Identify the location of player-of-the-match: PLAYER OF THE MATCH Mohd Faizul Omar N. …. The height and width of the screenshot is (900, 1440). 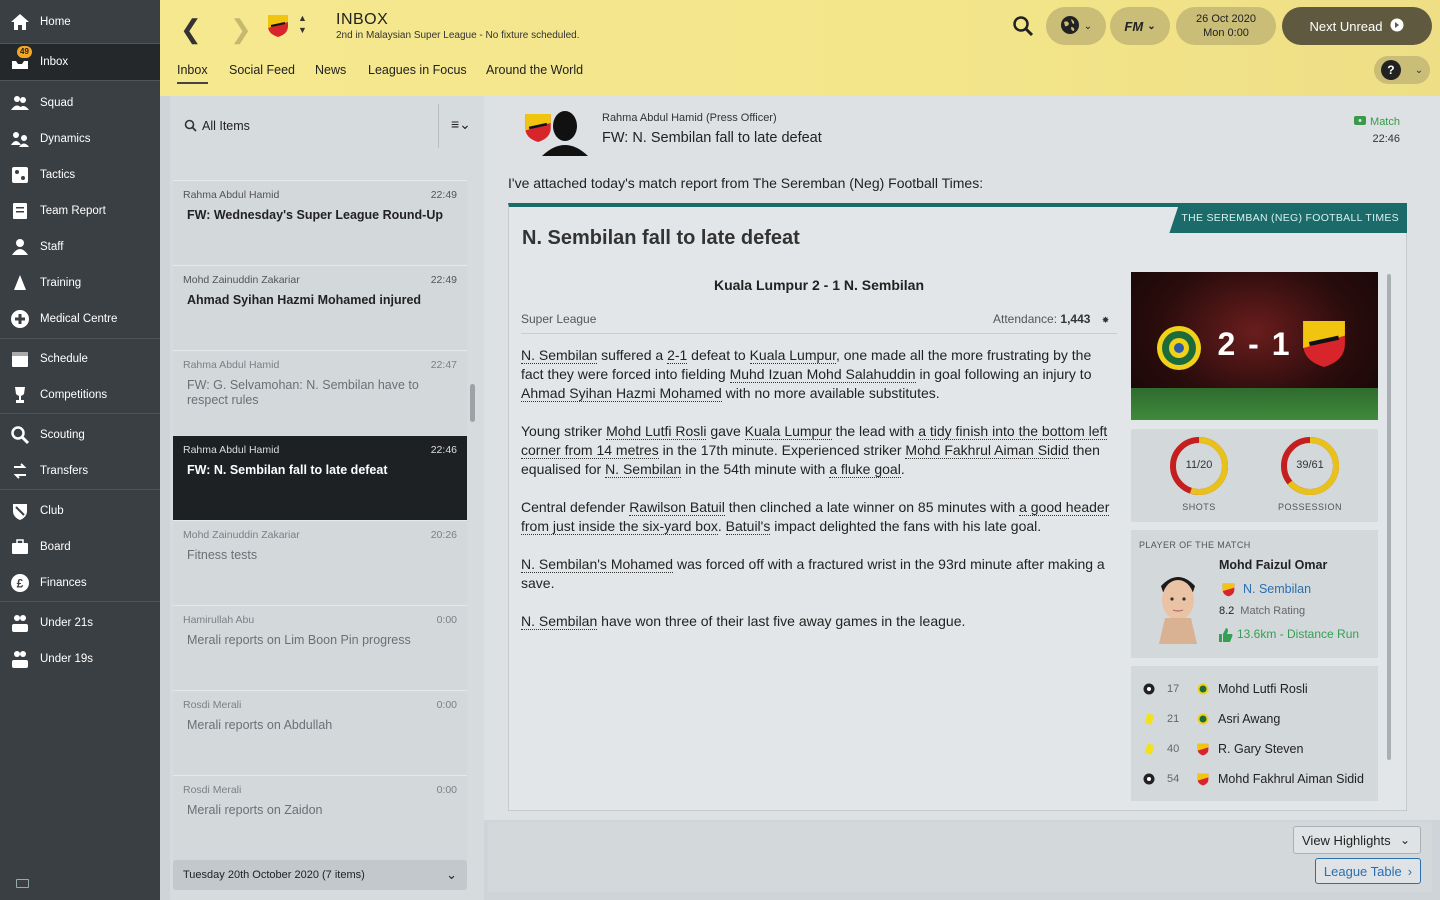
(1254, 594).